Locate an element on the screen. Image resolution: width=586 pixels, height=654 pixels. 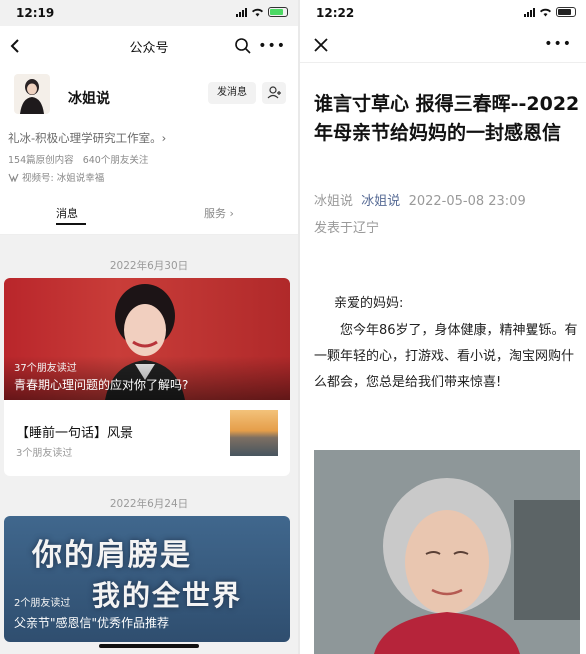
video-label: 视频号: is located at coordinates (38, 178).